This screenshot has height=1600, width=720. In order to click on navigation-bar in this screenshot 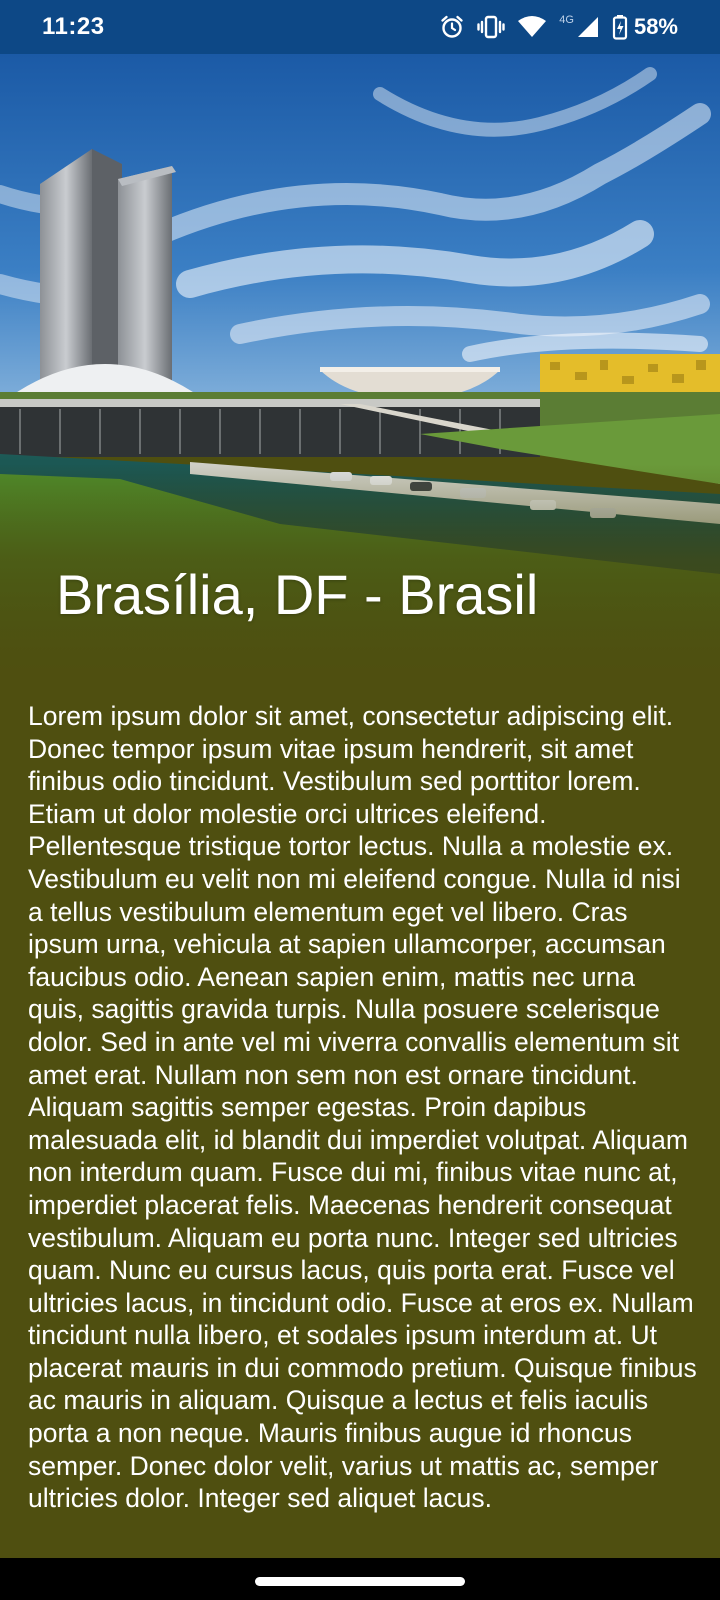, I will do `click(360, 1579)`.